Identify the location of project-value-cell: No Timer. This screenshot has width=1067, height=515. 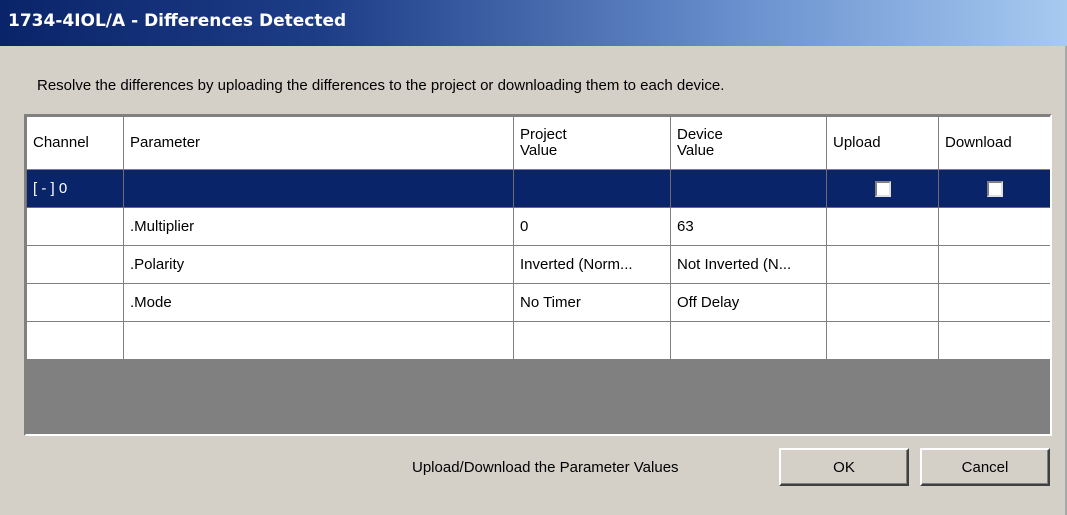
(592, 302).